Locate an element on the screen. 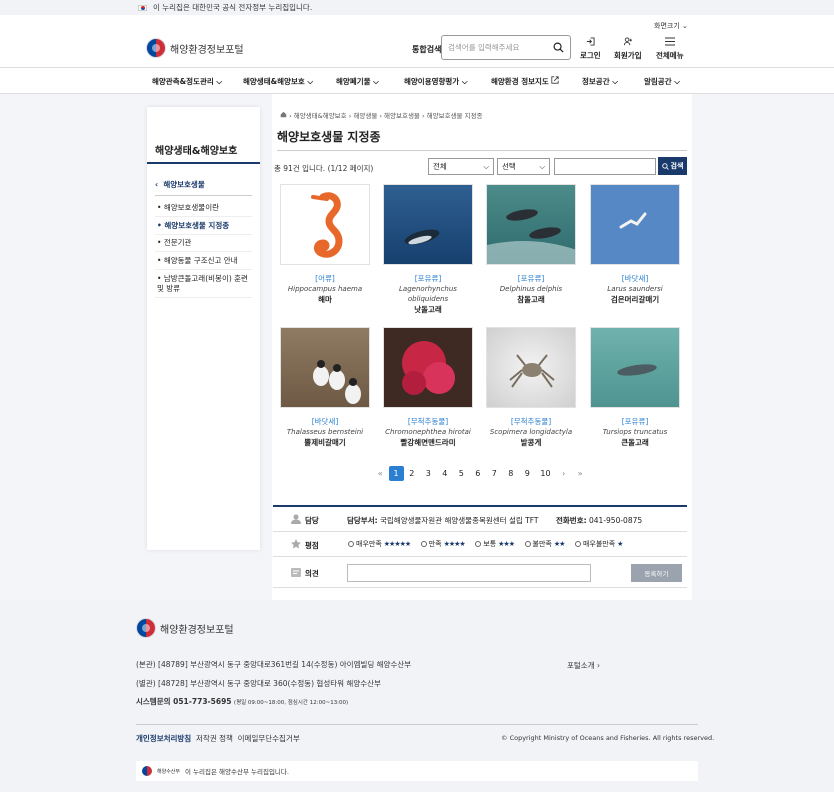  page-button: 4 is located at coordinates (445, 473).